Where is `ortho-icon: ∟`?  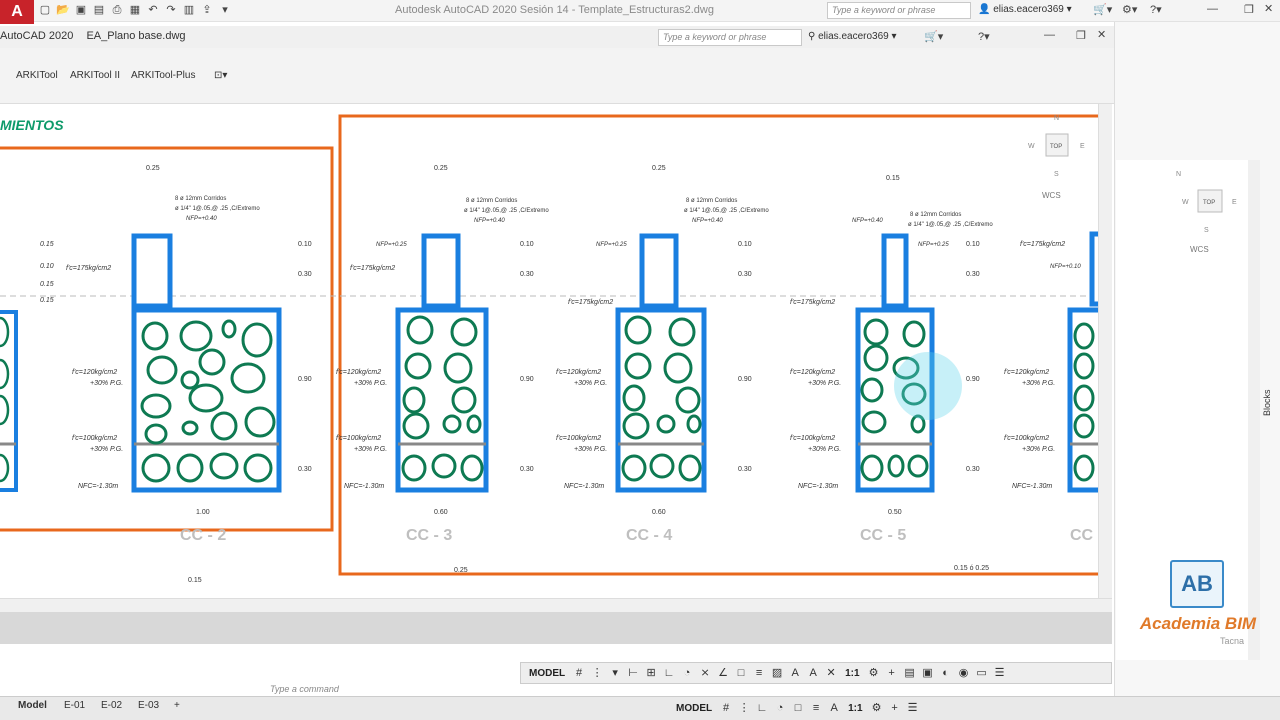
ortho-icon: ∟ is located at coordinates (669, 673).